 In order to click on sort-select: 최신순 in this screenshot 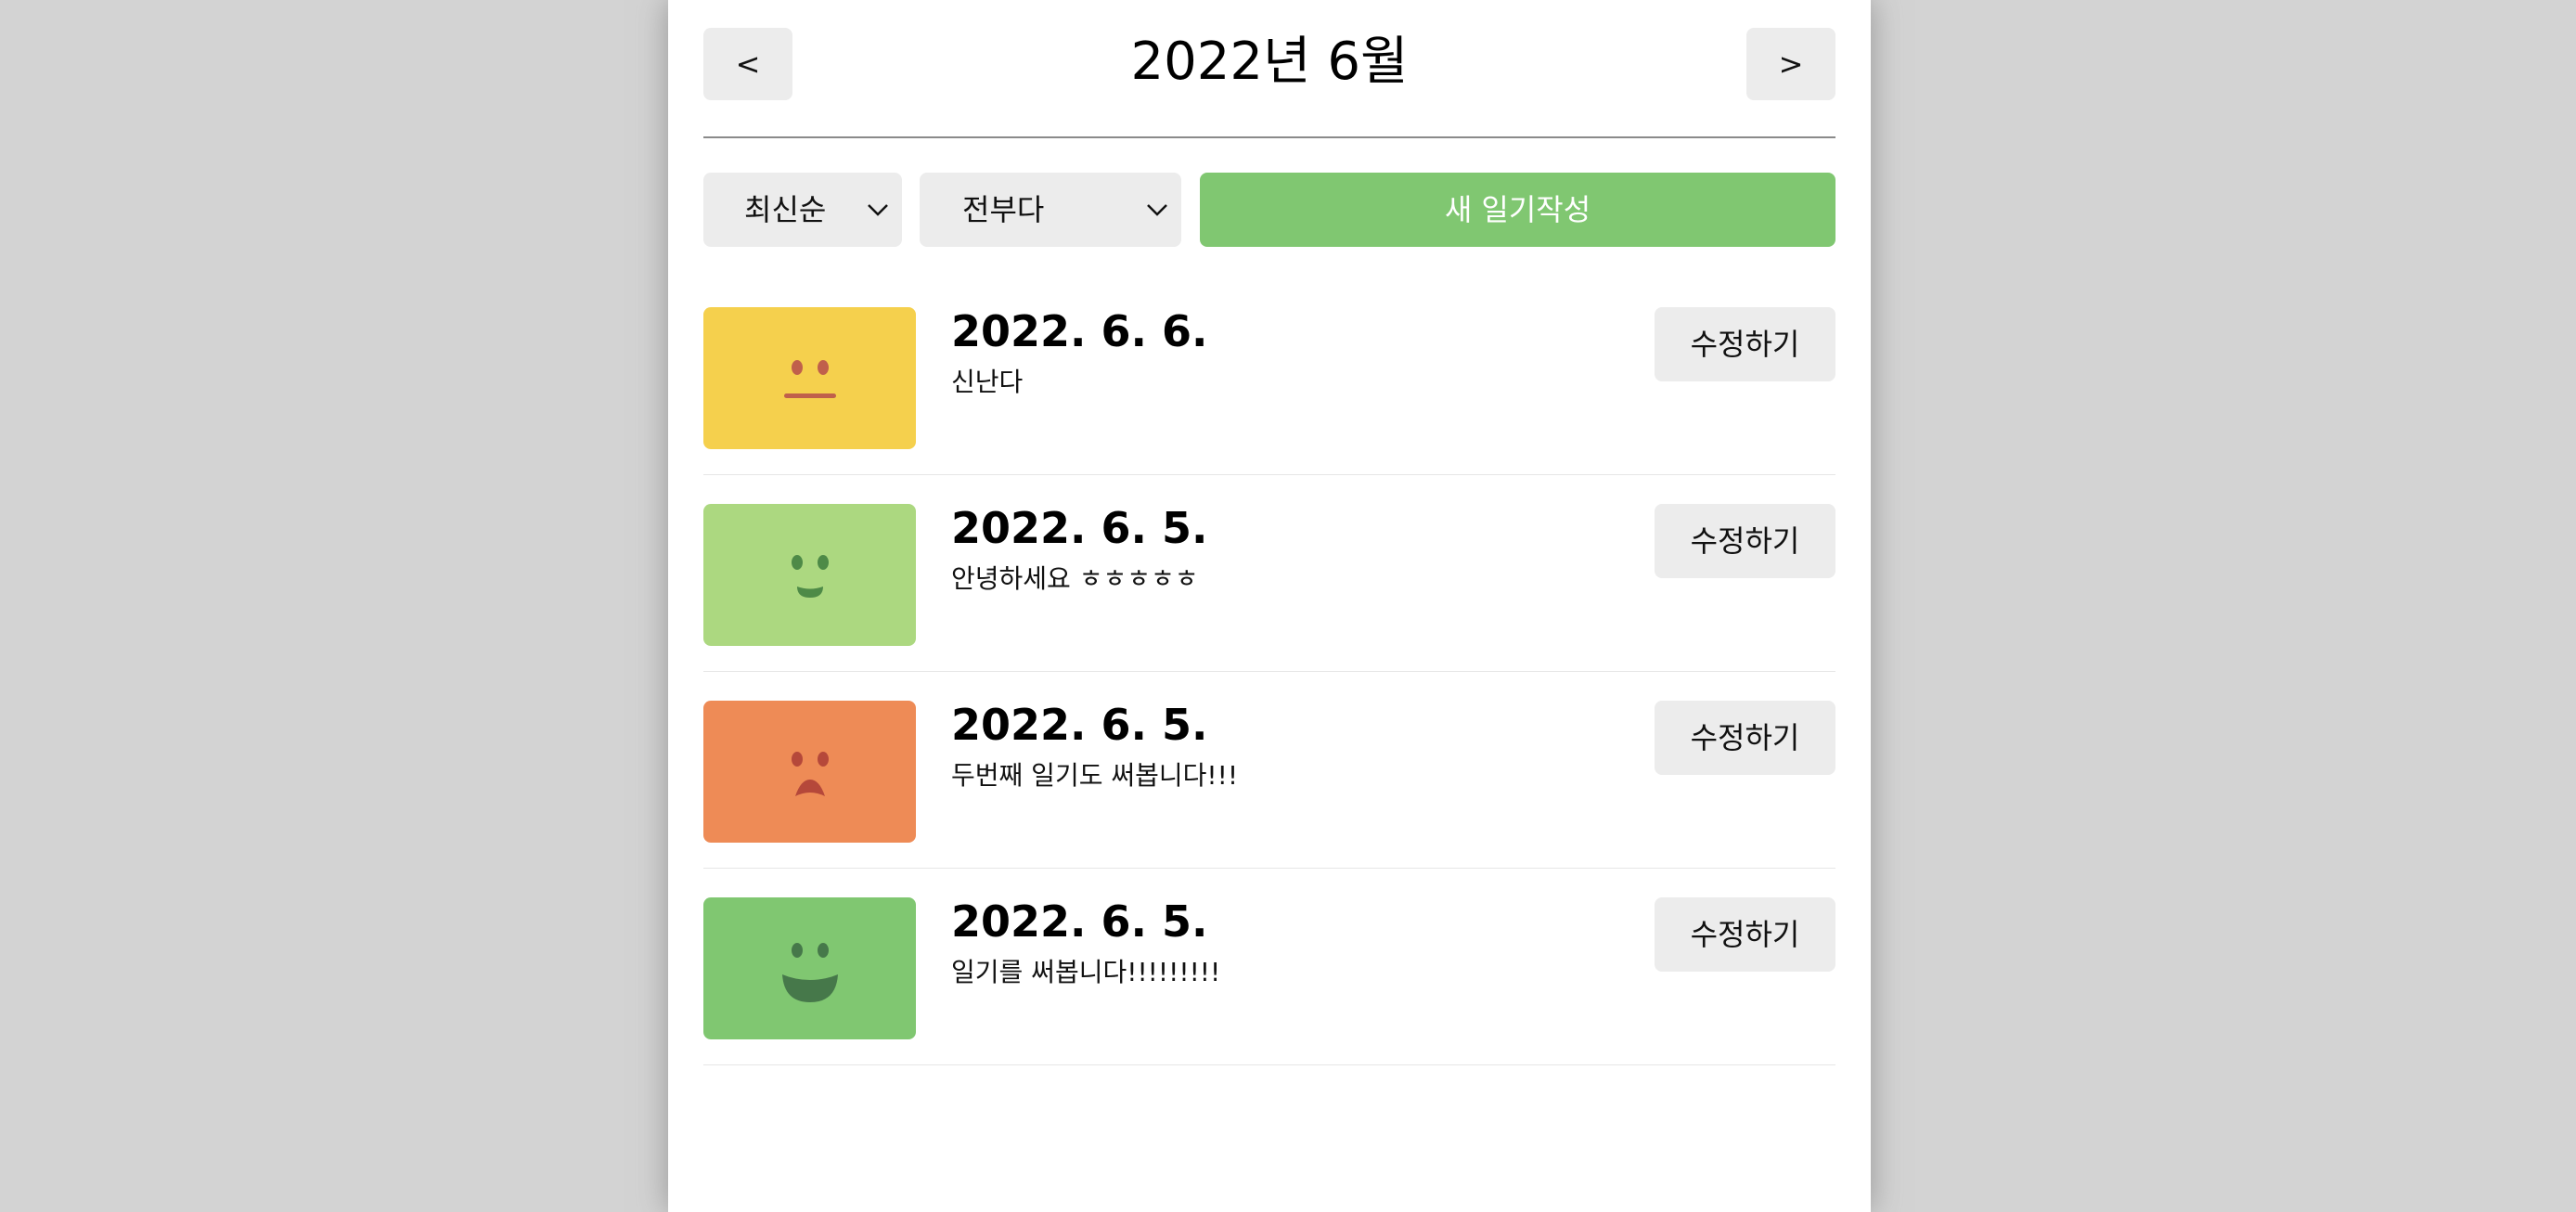, I will do `click(802, 210)`.